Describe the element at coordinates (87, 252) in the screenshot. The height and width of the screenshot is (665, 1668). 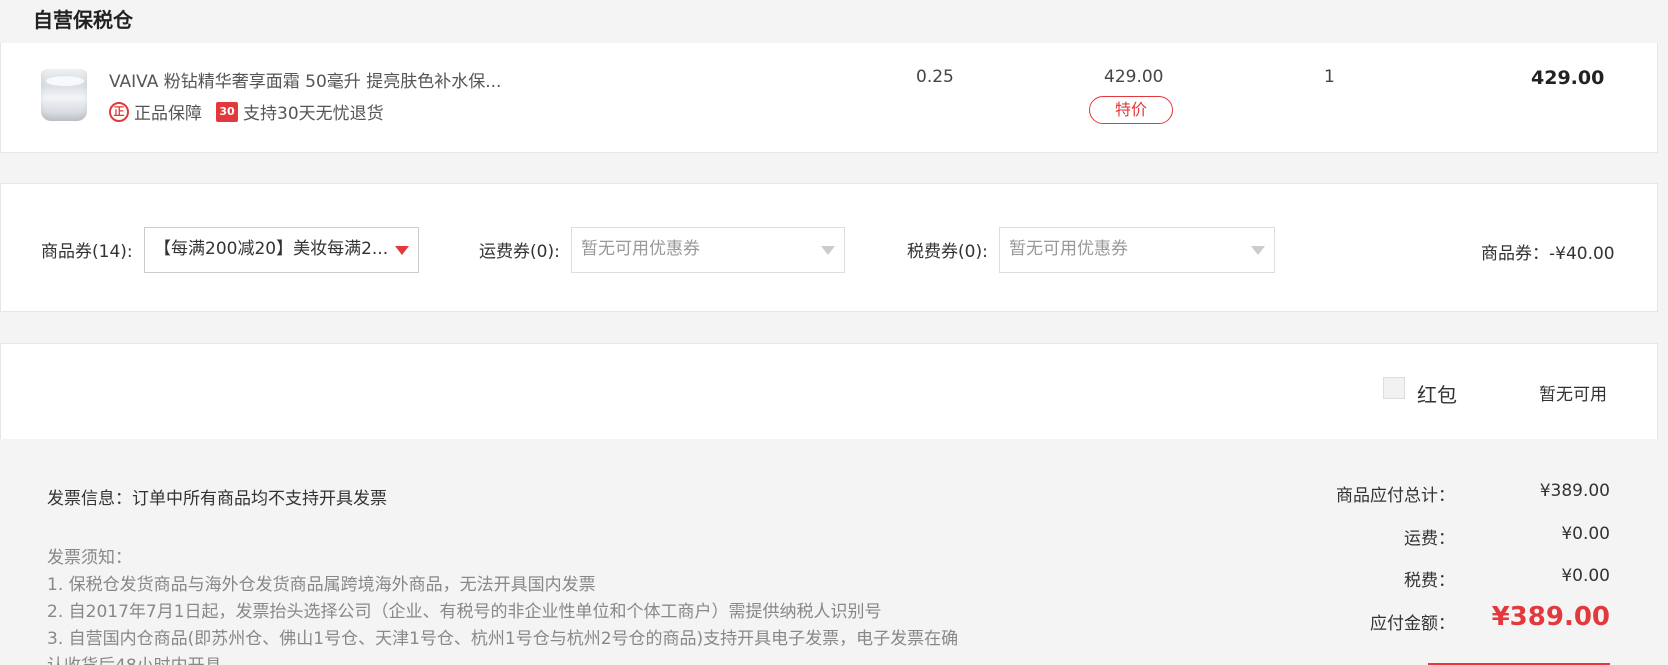
I see `product-coupon-label: 商品券(14):` at that location.